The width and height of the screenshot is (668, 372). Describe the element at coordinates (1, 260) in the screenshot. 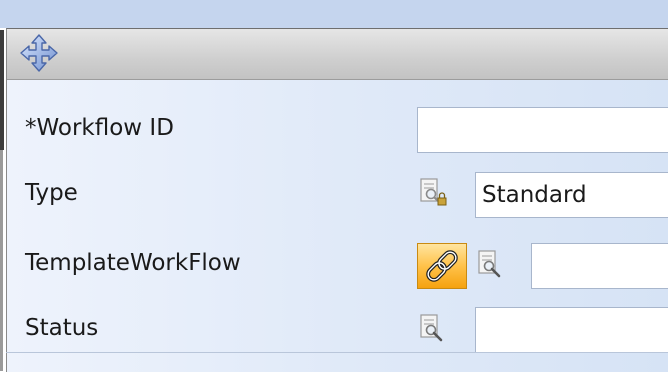

I see `left-frame-border` at that location.